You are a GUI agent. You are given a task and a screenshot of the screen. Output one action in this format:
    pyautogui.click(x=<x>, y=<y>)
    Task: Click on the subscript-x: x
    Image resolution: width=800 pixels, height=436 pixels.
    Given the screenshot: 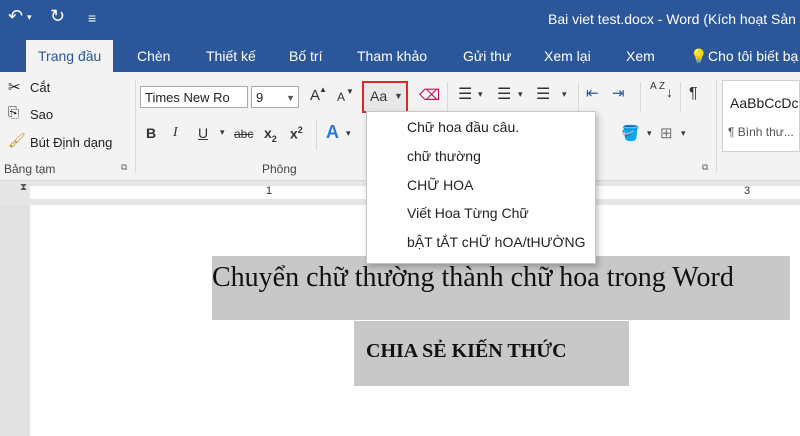 What is the action you would take?
    pyautogui.click(x=268, y=133)
    